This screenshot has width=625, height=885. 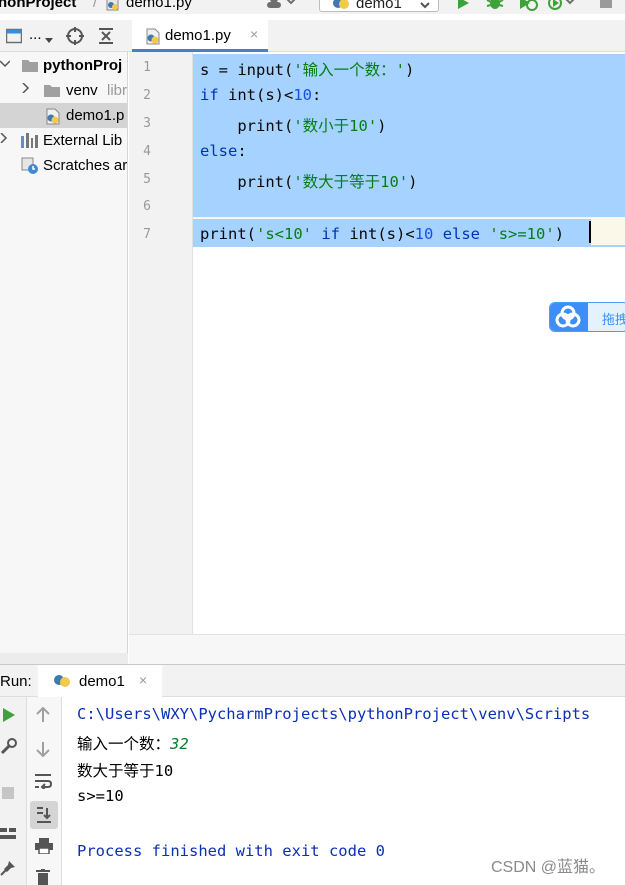 What do you see at coordinates (613, 319) in the screenshot?
I see `floating-bar-label: 拖拽` at bounding box center [613, 319].